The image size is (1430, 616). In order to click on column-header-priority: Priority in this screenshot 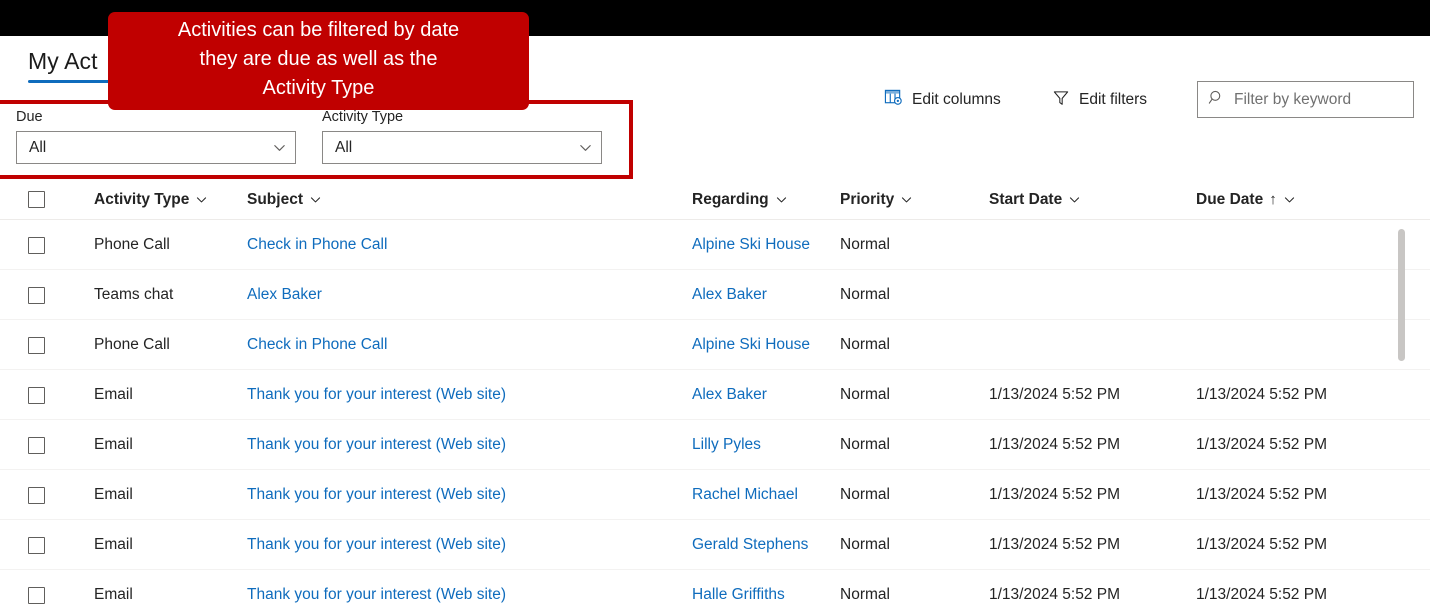, I will do `click(910, 199)`.